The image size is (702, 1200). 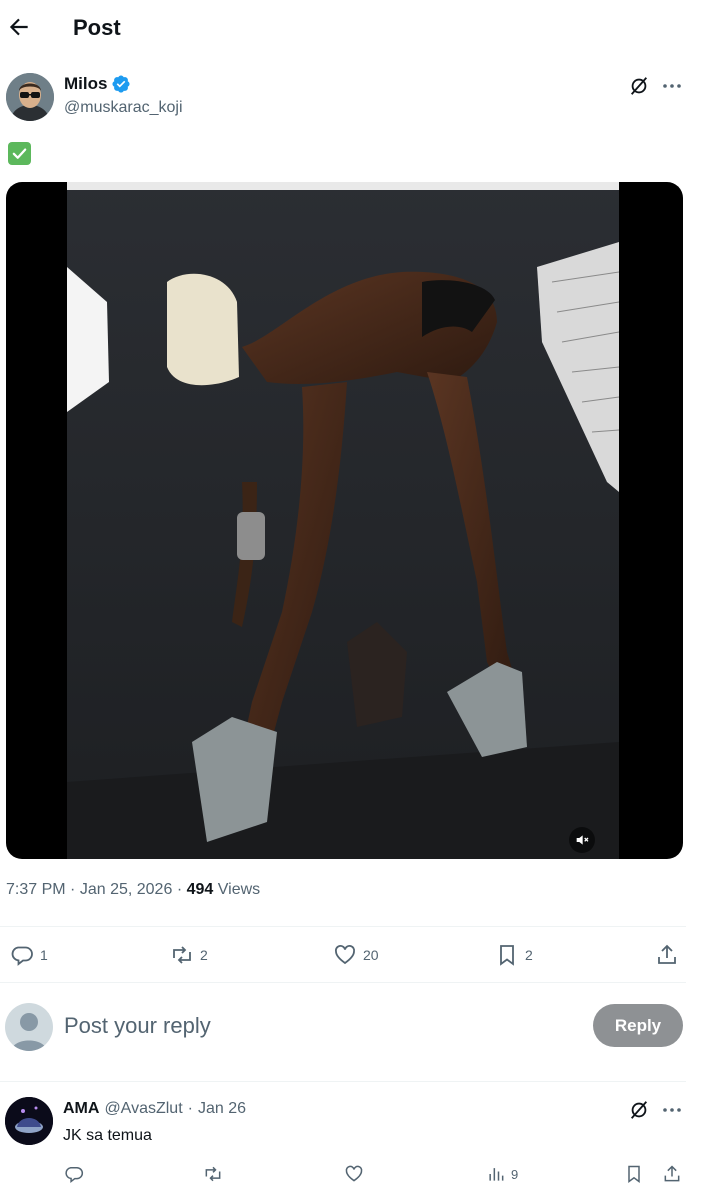 What do you see at coordinates (515, 1174) in the screenshot?
I see `reply-views-count: 9` at bounding box center [515, 1174].